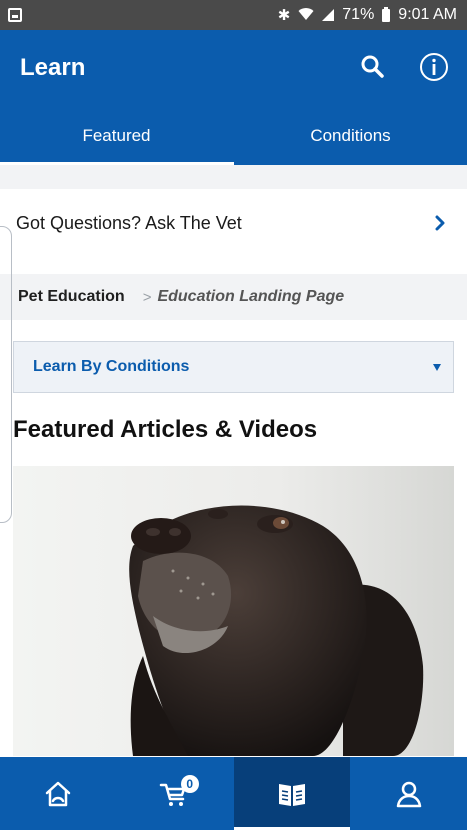 The width and height of the screenshot is (467, 830). Describe the element at coordinates (6, 374) in the screenshot. I see `side-drawer-handle` at that location.